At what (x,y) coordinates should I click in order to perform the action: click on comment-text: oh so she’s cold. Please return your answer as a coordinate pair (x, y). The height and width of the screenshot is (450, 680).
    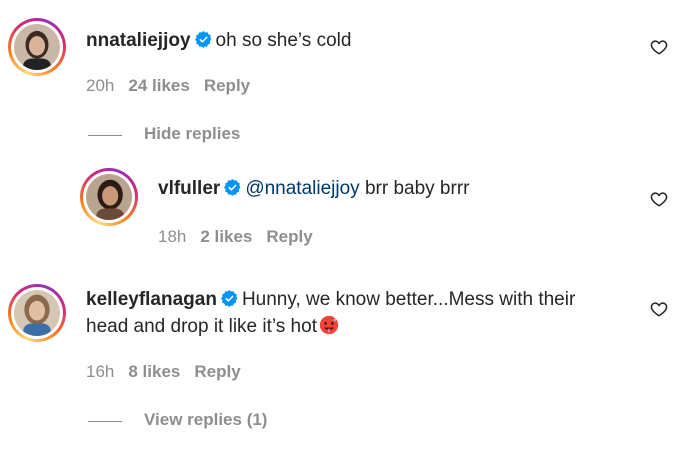
    Looking at the image, I should click on (283, 40).